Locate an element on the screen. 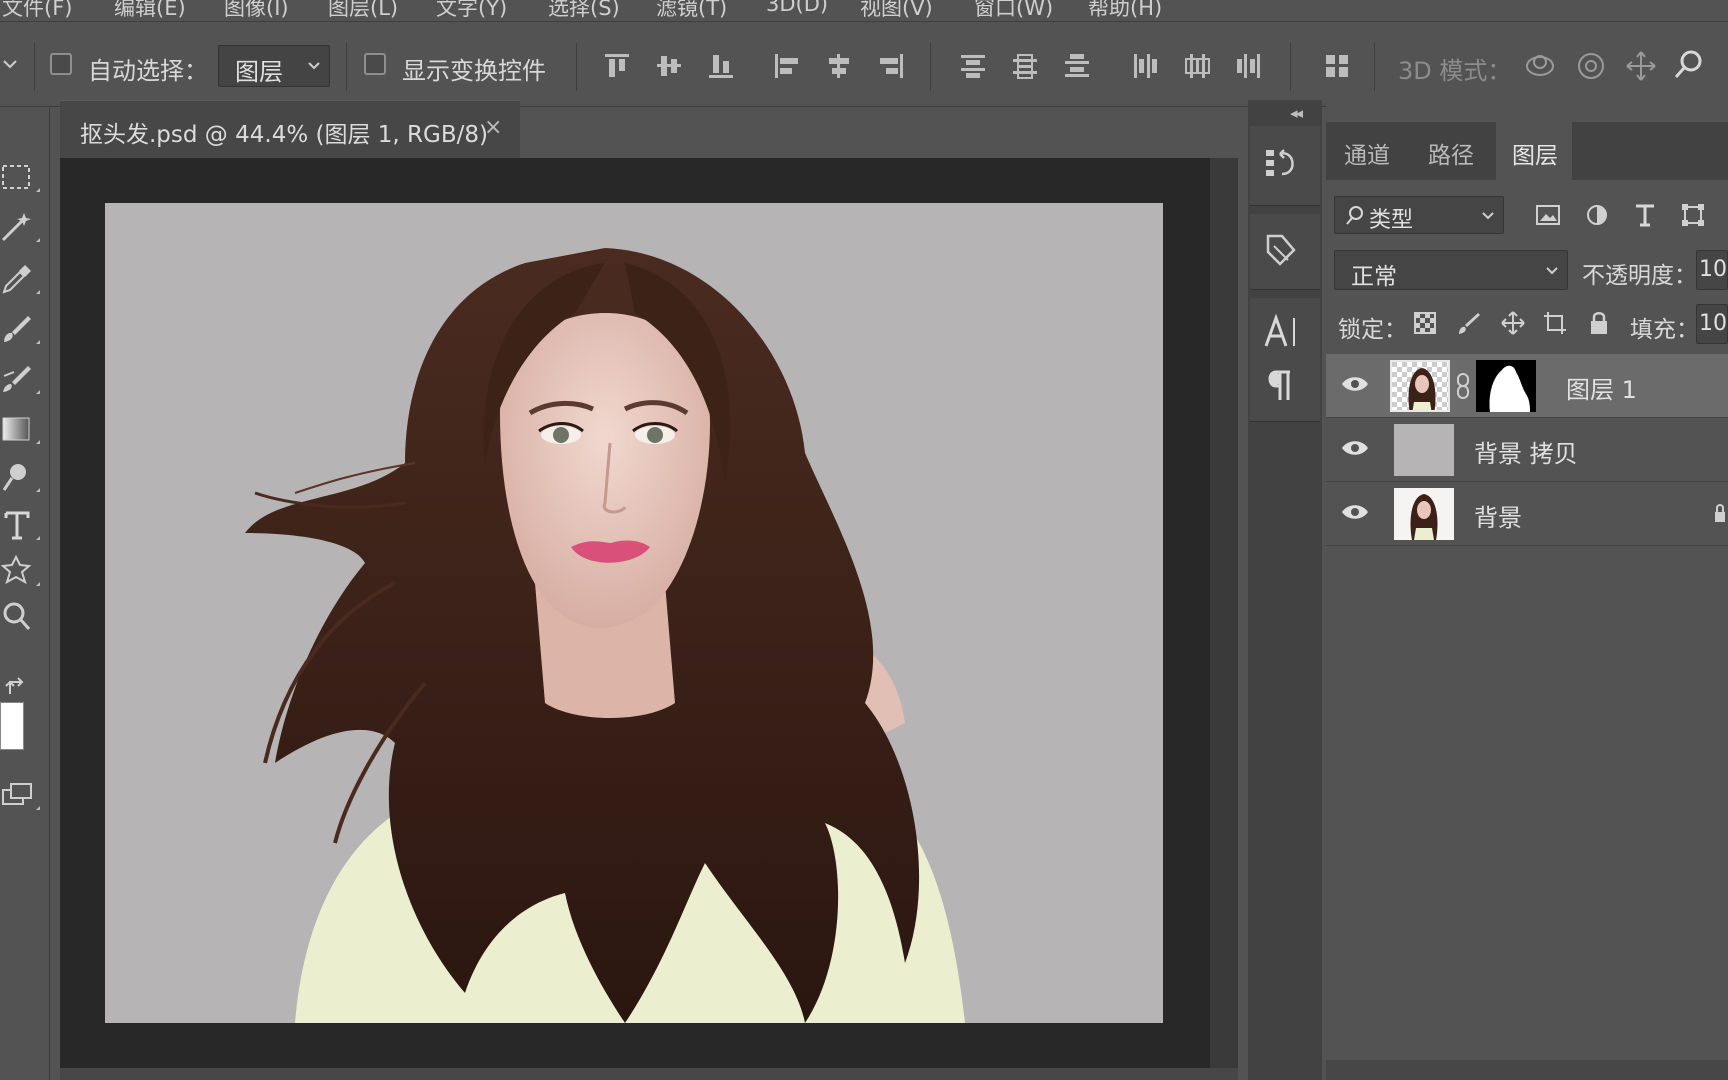  lock-transparency-icon is located at coordinates (1425, 323).